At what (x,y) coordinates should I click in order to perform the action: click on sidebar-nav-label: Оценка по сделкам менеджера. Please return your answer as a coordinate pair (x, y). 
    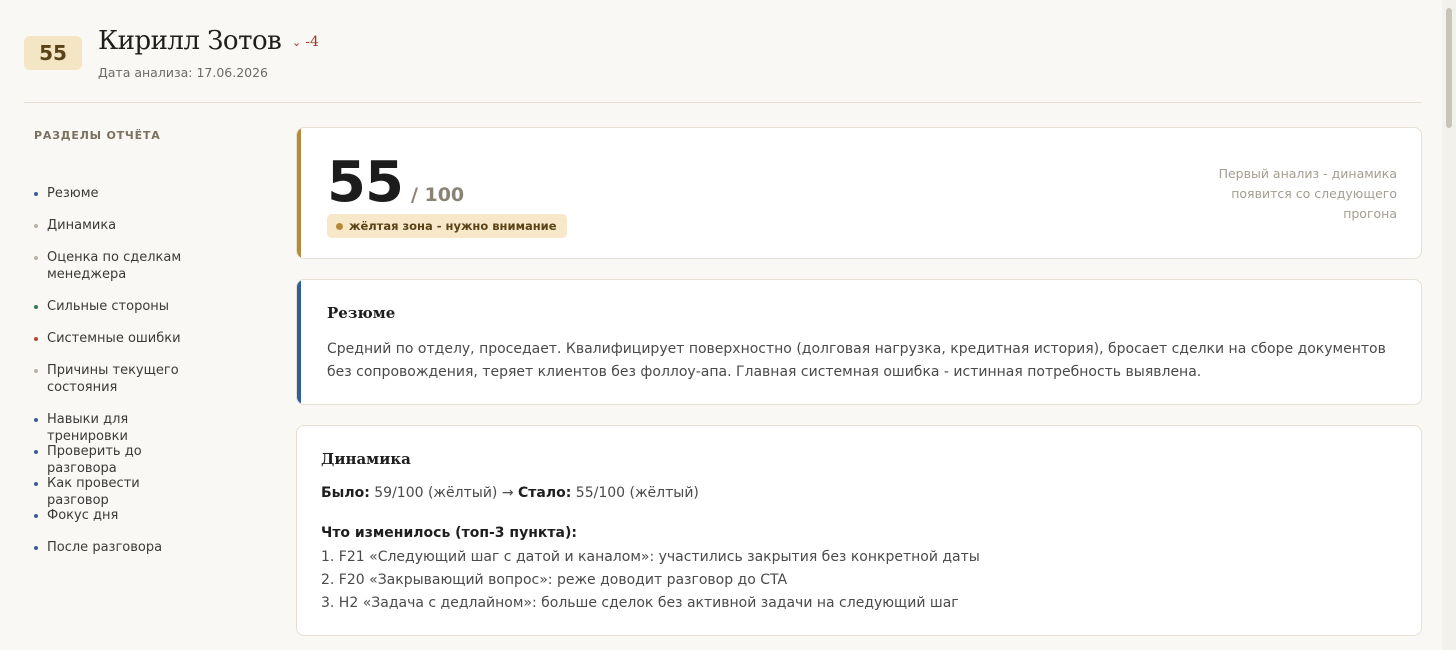
    Looking at the image, I should click on (114, 266).